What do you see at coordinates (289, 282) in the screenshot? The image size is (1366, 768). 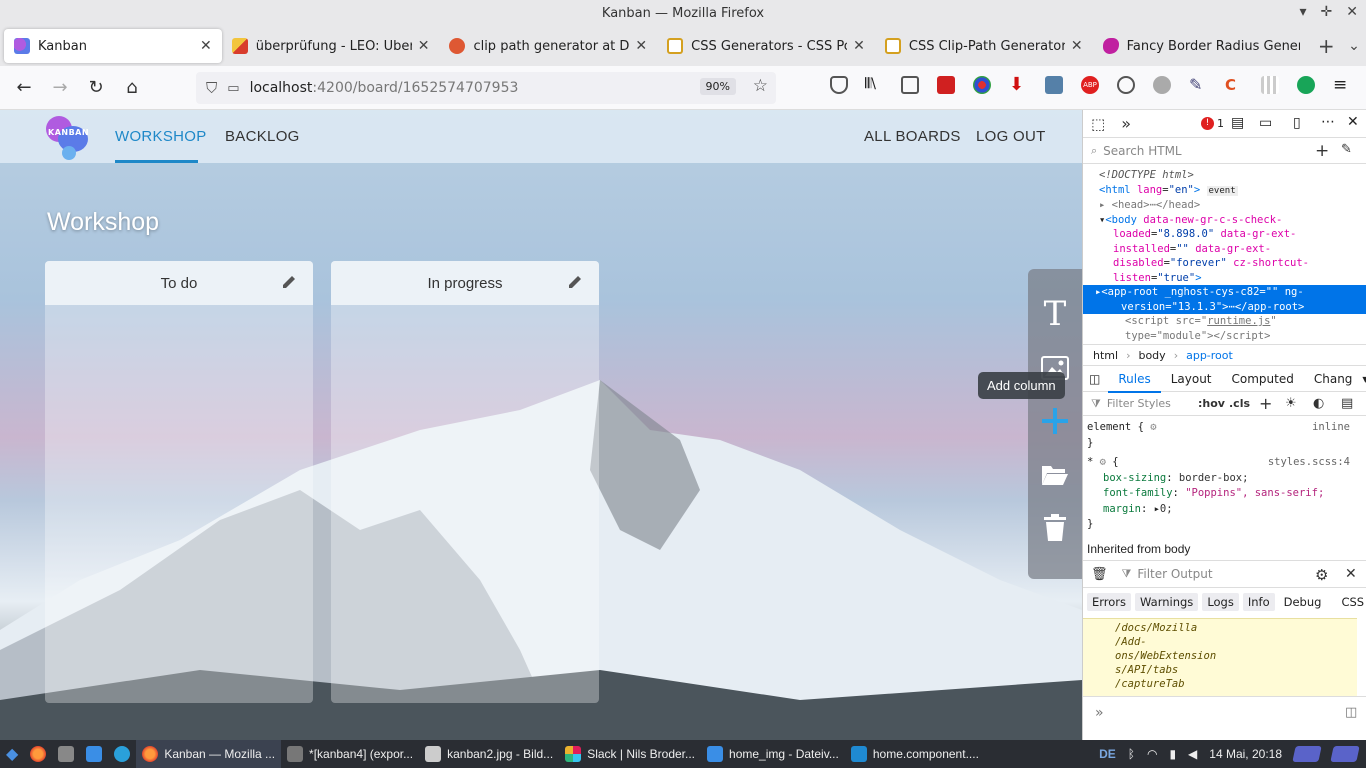 I see `edit-pencil-icon` at bounding box center [289, 282].